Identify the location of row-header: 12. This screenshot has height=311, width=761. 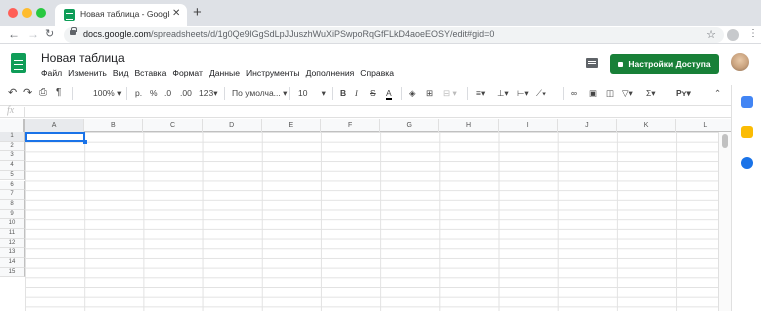
(12, 243).